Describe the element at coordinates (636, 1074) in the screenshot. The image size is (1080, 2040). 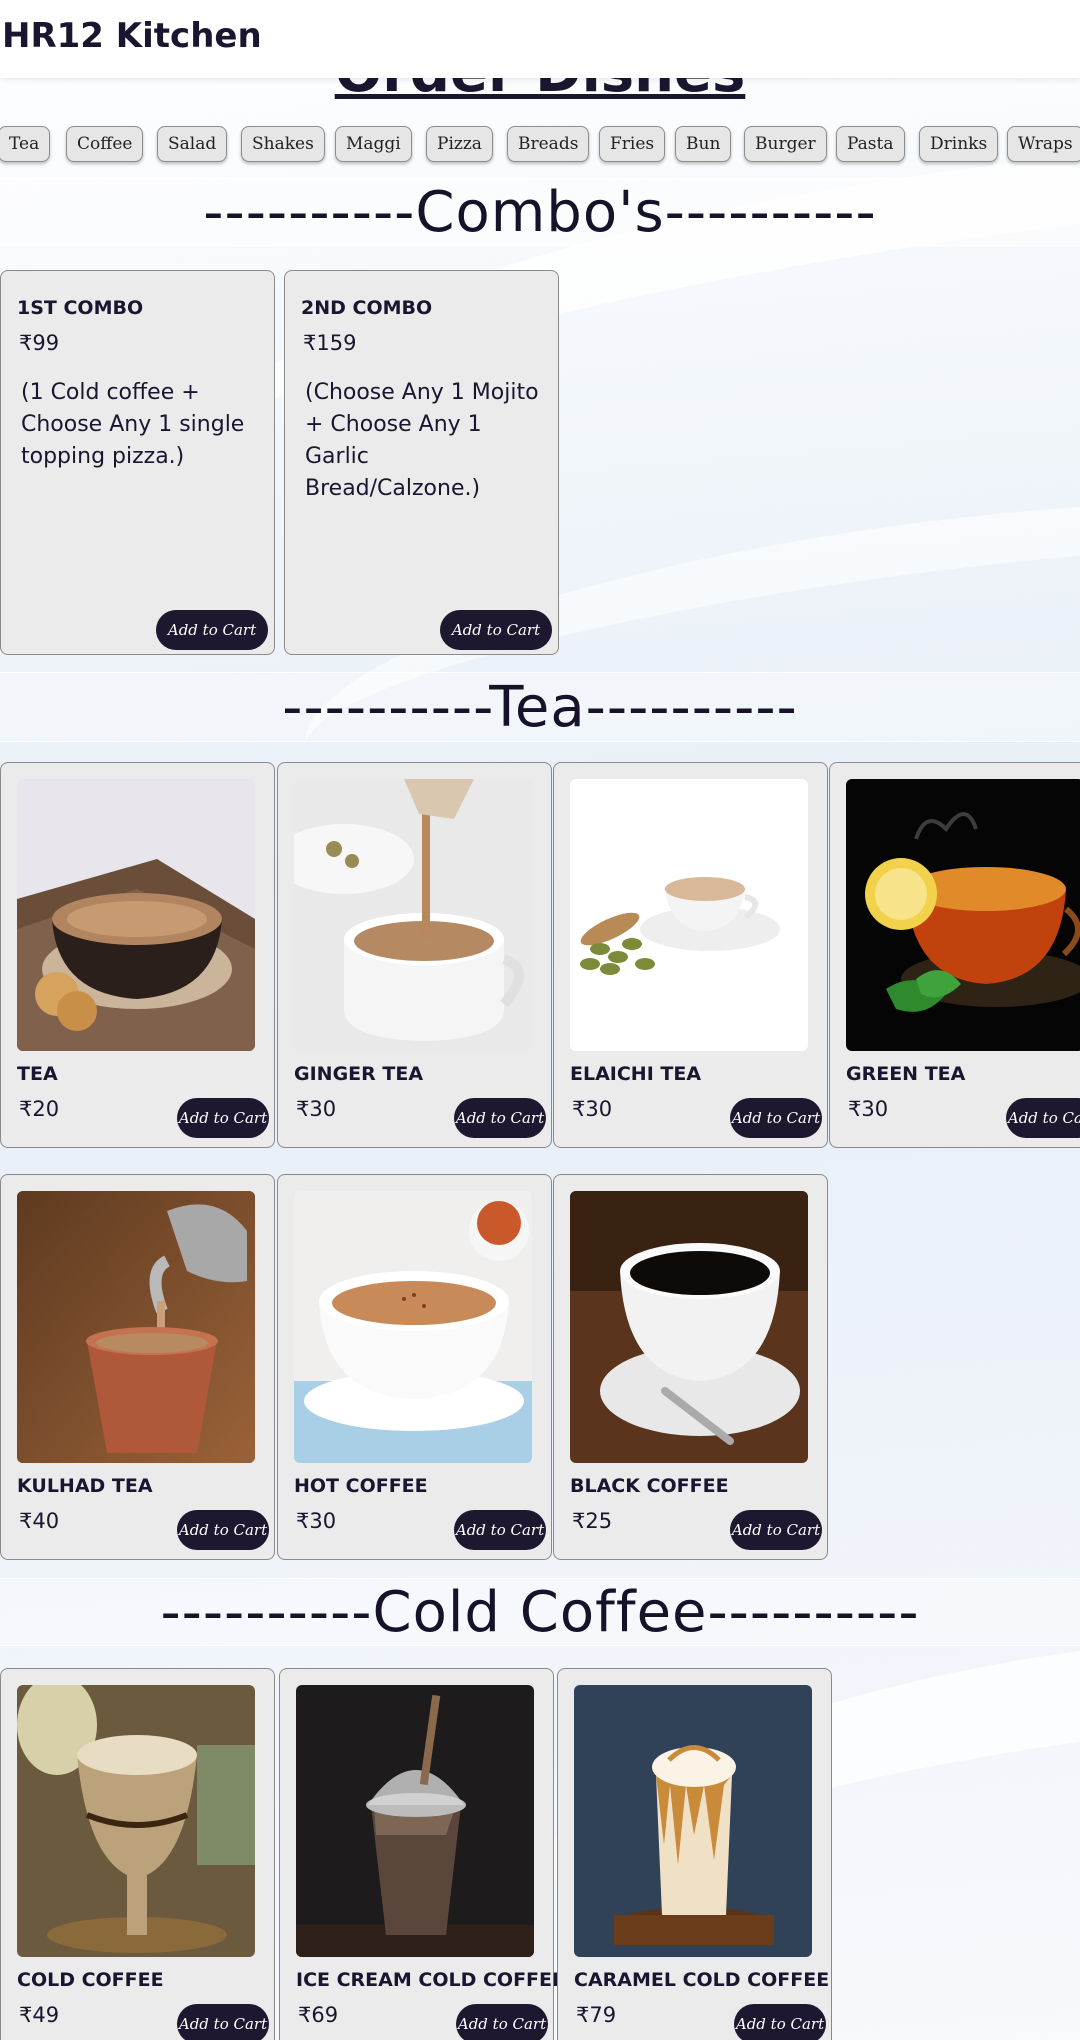
I see `item-name: ELAICHI TEA` at that location.